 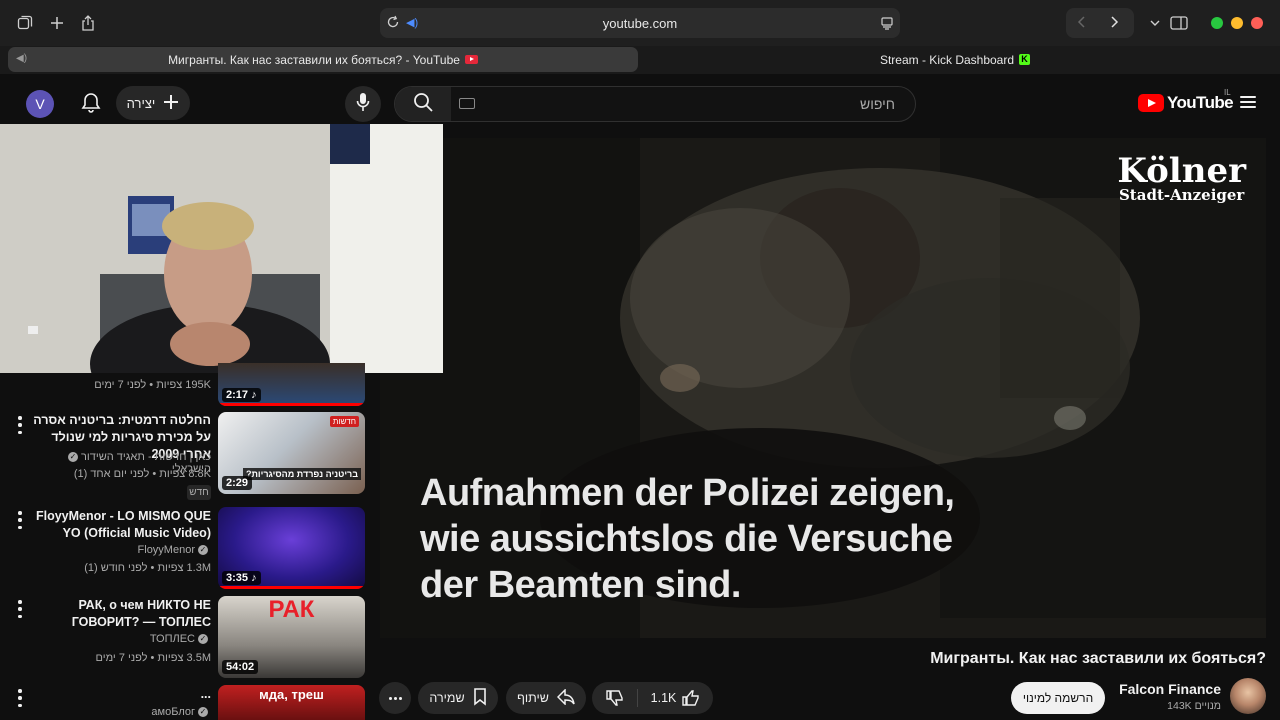 What do you see at coordinates (1058, 698) in the screenshot?
I see `subscribe-button: הרשמה למינוי` at bounding box center [1058, 698].